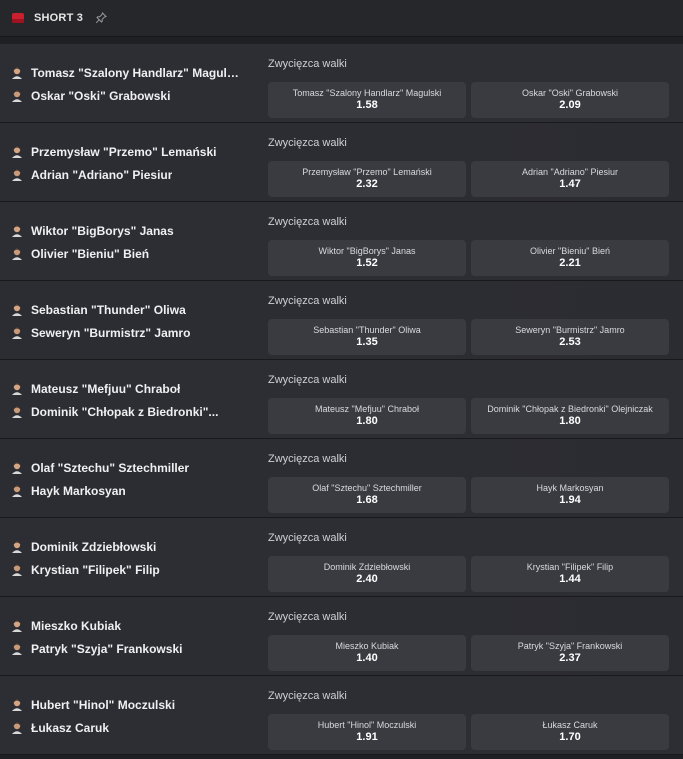  What do you see at coordinates (367, 567) in the screenshot?
I see `odds-selection-name: Dominik Zdziebłowski` at bounding box center [367, 567].